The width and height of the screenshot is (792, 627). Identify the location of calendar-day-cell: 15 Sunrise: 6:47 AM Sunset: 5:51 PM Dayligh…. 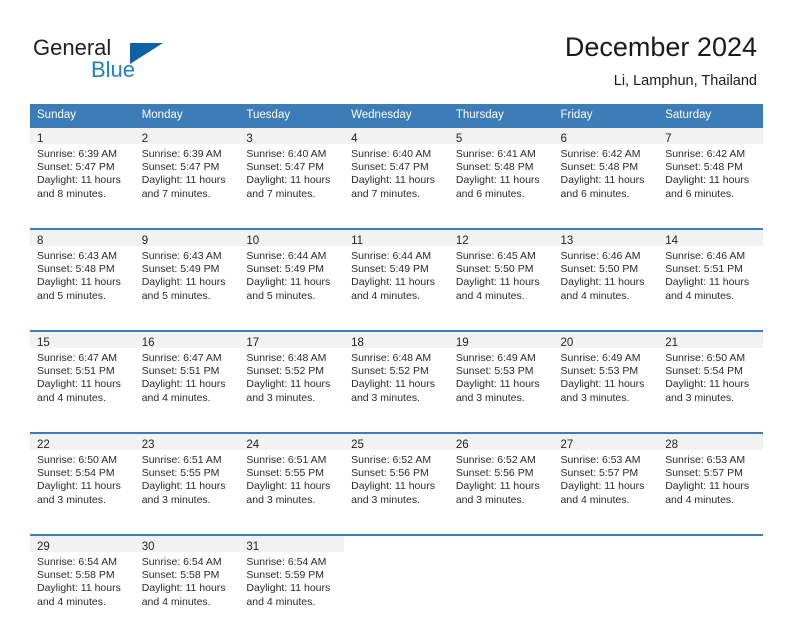
(82, 376).